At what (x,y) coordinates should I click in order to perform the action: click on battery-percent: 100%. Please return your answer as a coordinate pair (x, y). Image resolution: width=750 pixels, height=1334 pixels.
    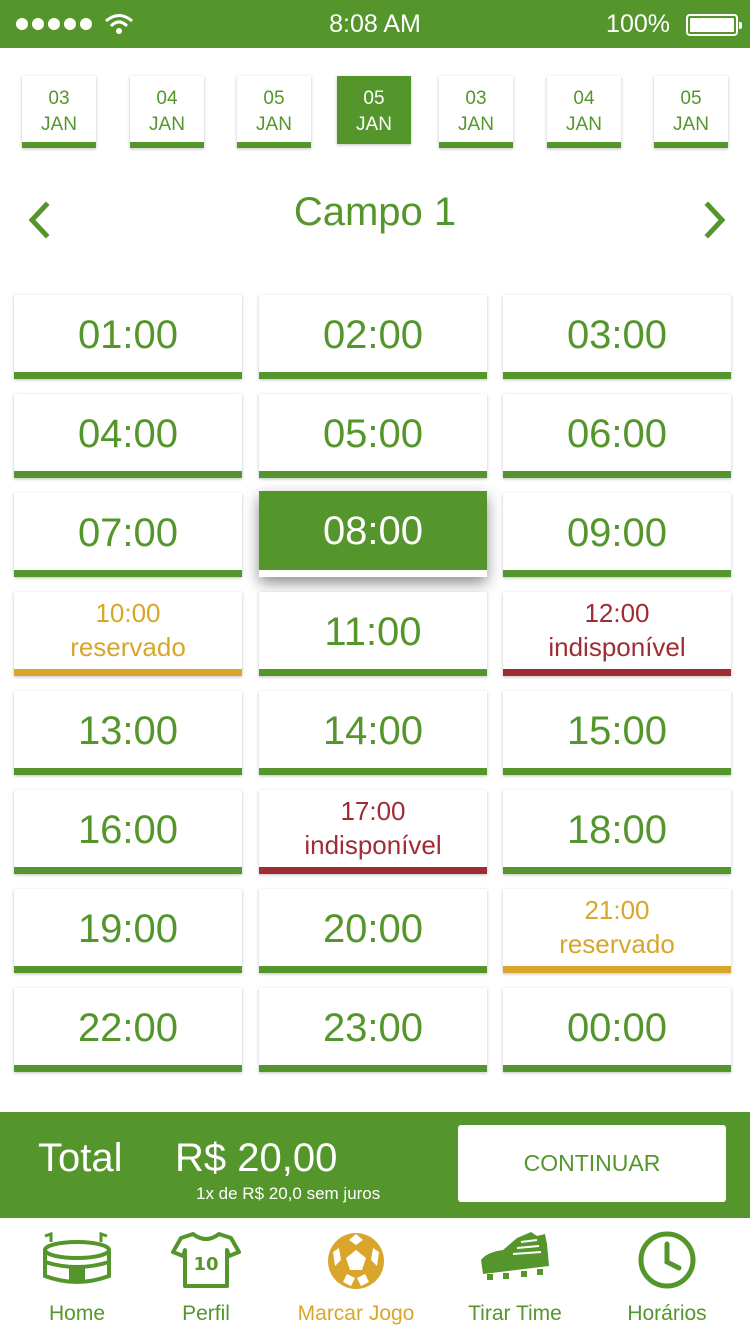
    Looking at the image, I should click on (638, 24).